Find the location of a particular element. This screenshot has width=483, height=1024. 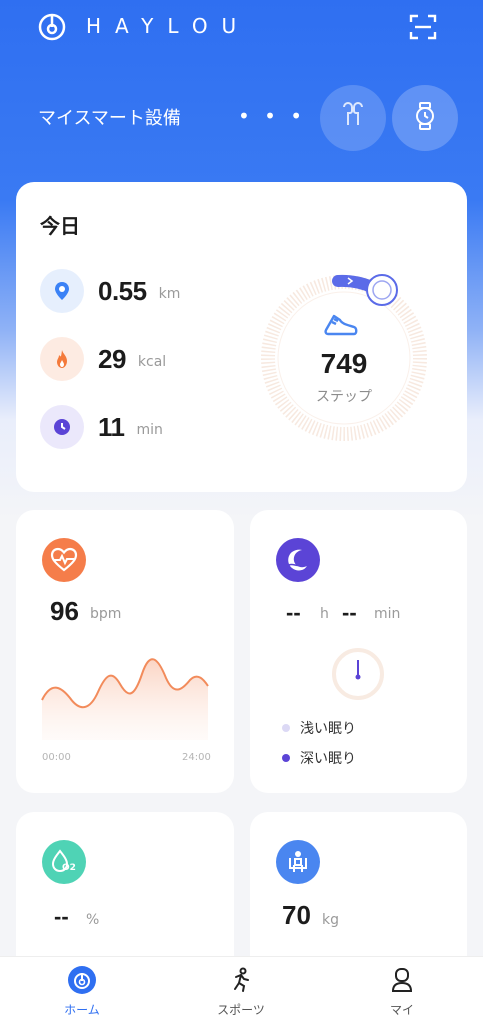

nav-sports: スポーツ is located at coordinates (241, 991).